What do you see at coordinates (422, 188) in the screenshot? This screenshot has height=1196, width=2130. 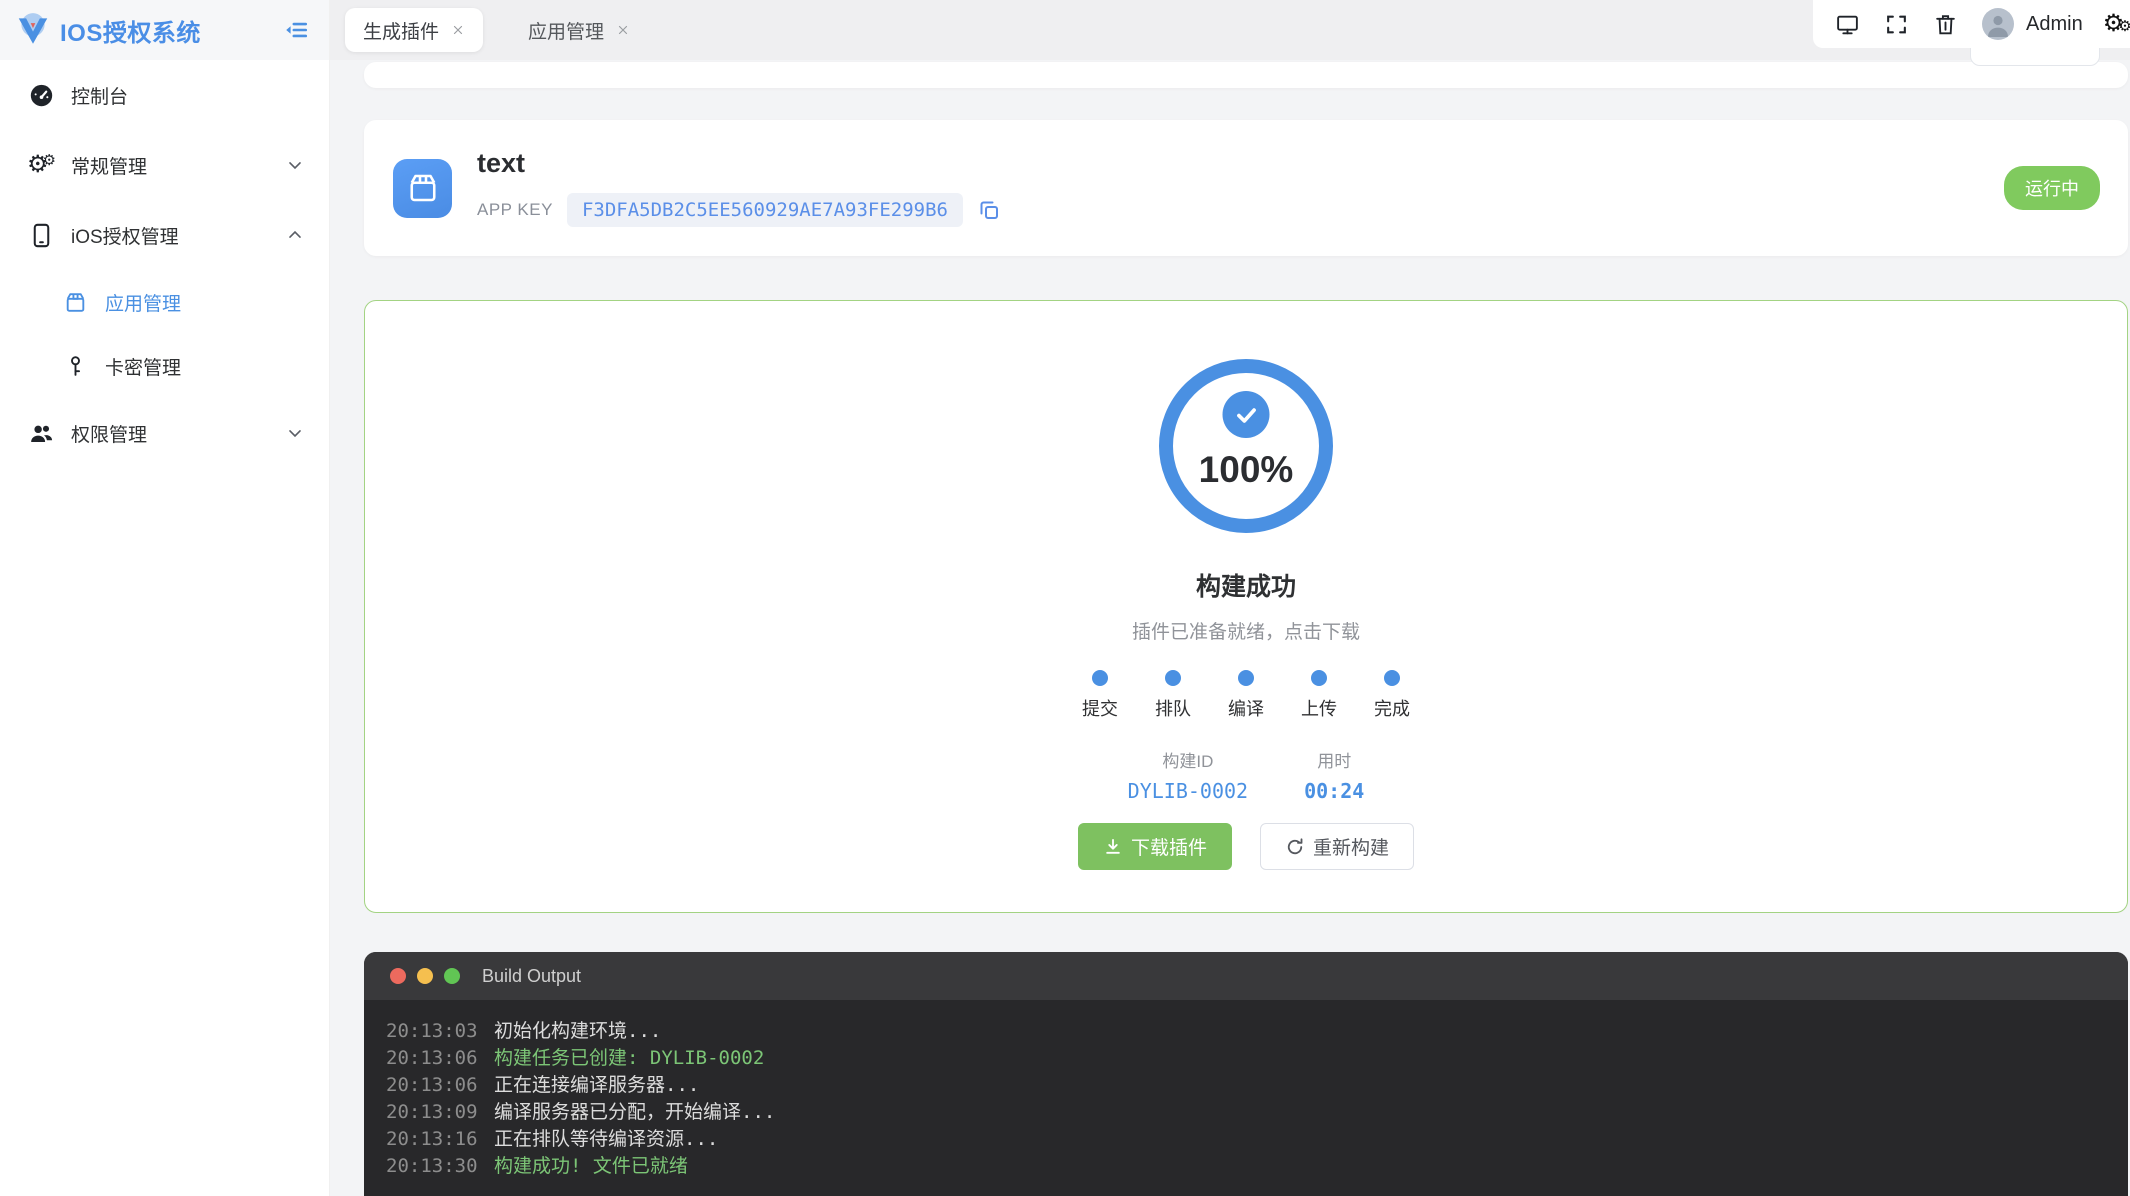 I see `app-package-icon` at bounding box center [422, 188].